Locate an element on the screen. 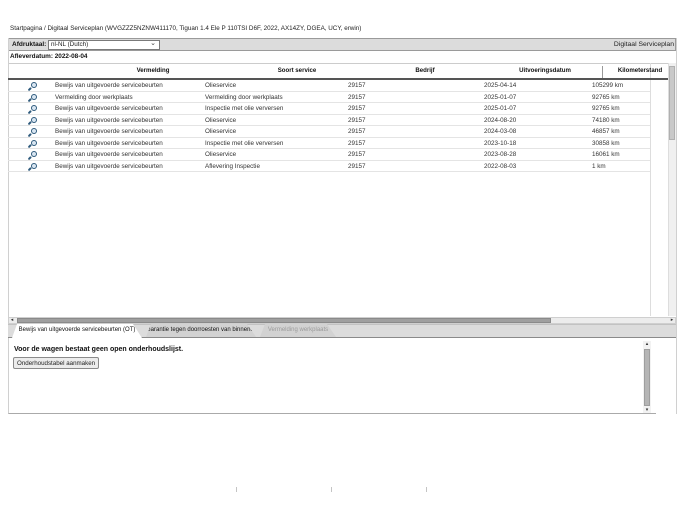 This screenshot has height=514, width=685. delivery-date-value: 2022-08-04 is located at coordinates (71, 56).